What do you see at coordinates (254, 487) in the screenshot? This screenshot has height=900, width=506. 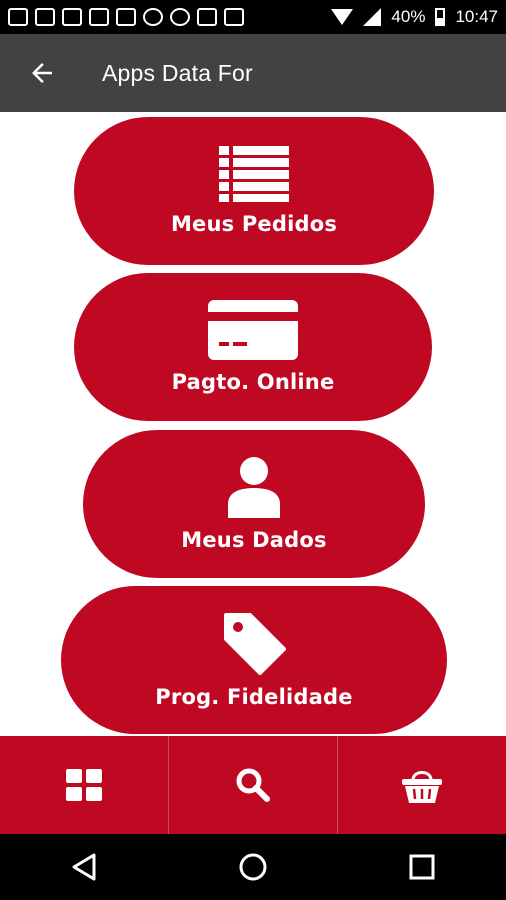 I see `user-icon` at bounding box center [254, 487].